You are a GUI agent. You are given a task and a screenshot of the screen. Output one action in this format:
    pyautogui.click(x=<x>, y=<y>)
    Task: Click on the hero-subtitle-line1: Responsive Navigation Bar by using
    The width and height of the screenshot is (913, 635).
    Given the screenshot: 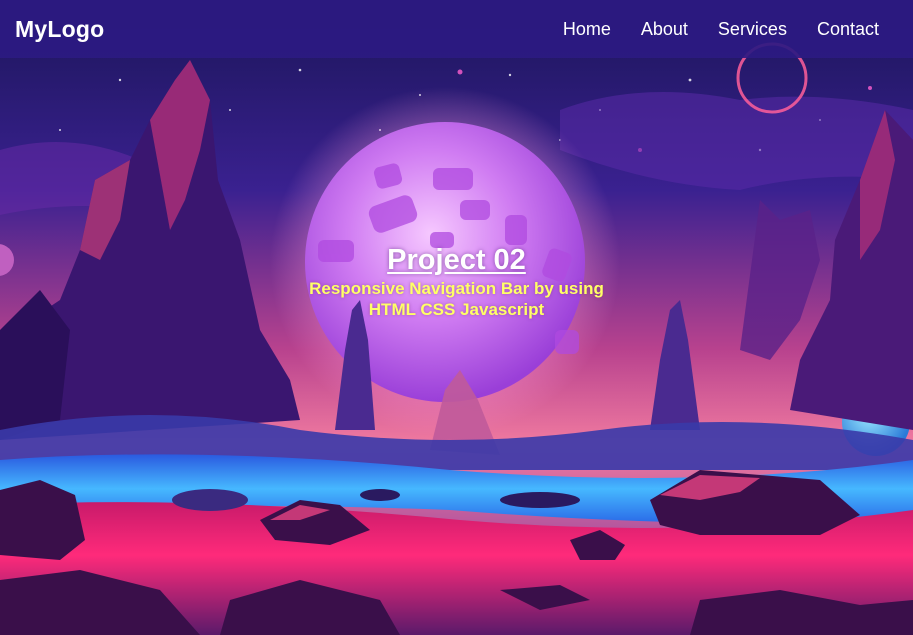 What is the action you would take?
    pyautogui.click(x=456, y=288)
    